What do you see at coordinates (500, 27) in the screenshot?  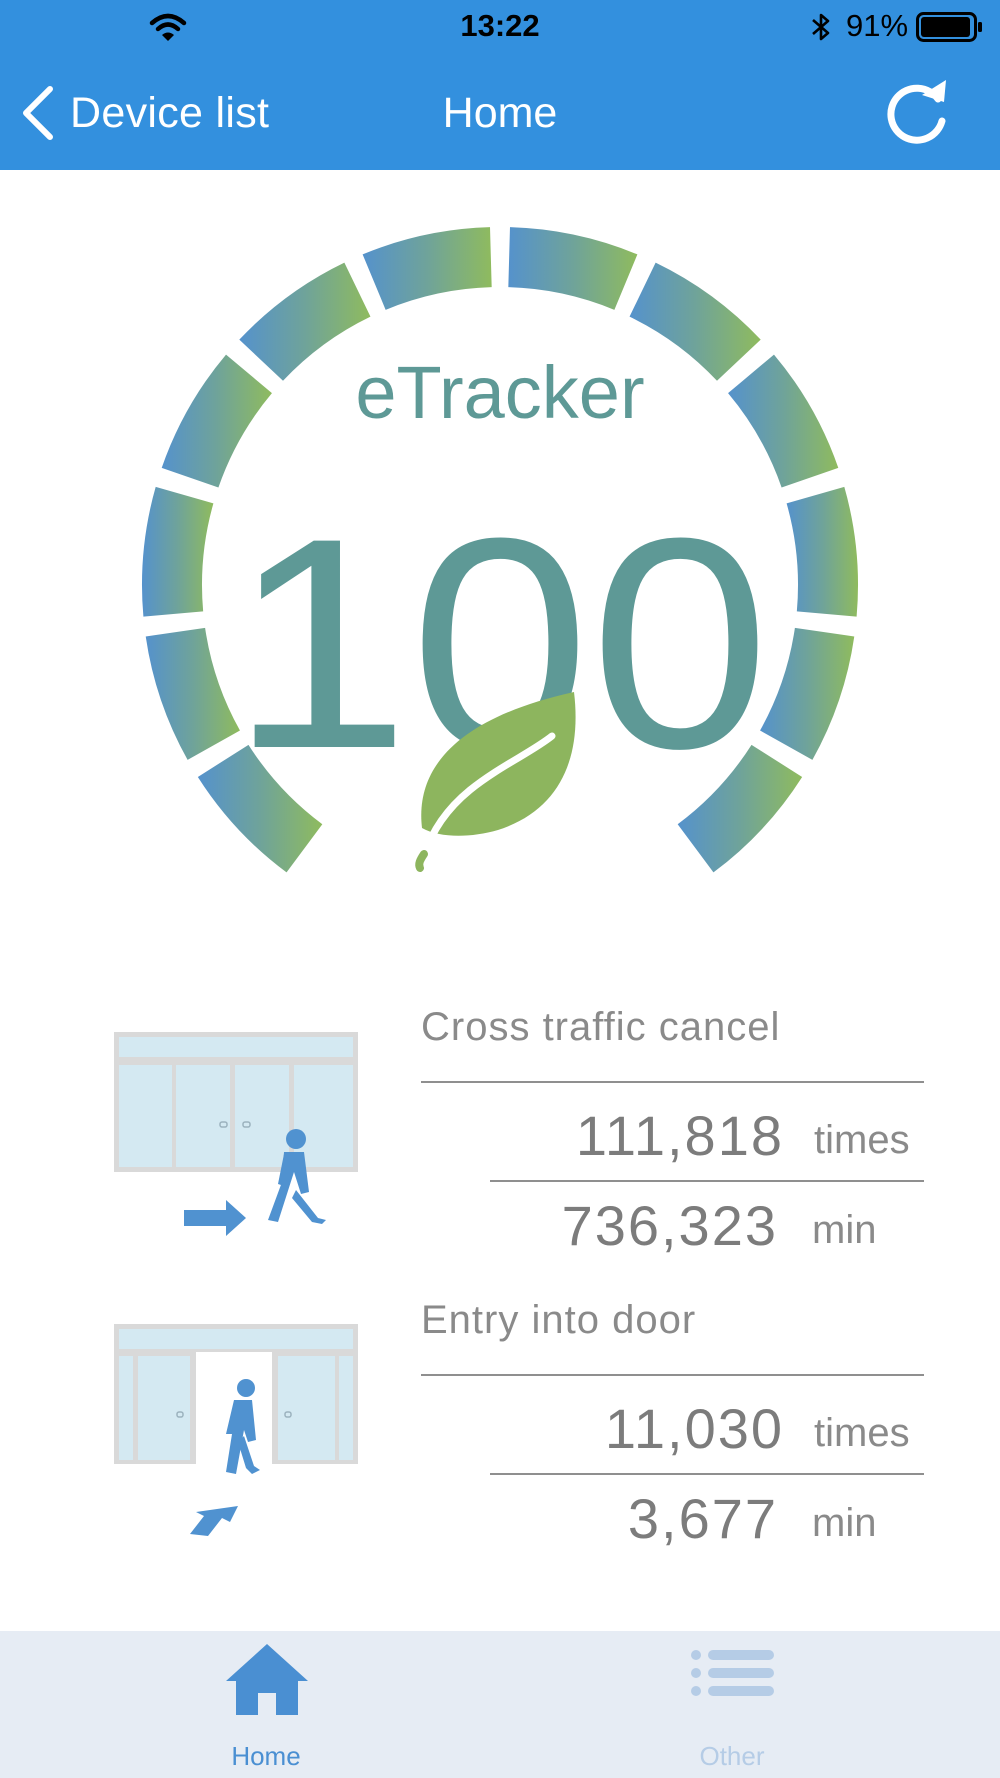 I see `status-bar: 13:22 91%` at bounding box center [500, 27].